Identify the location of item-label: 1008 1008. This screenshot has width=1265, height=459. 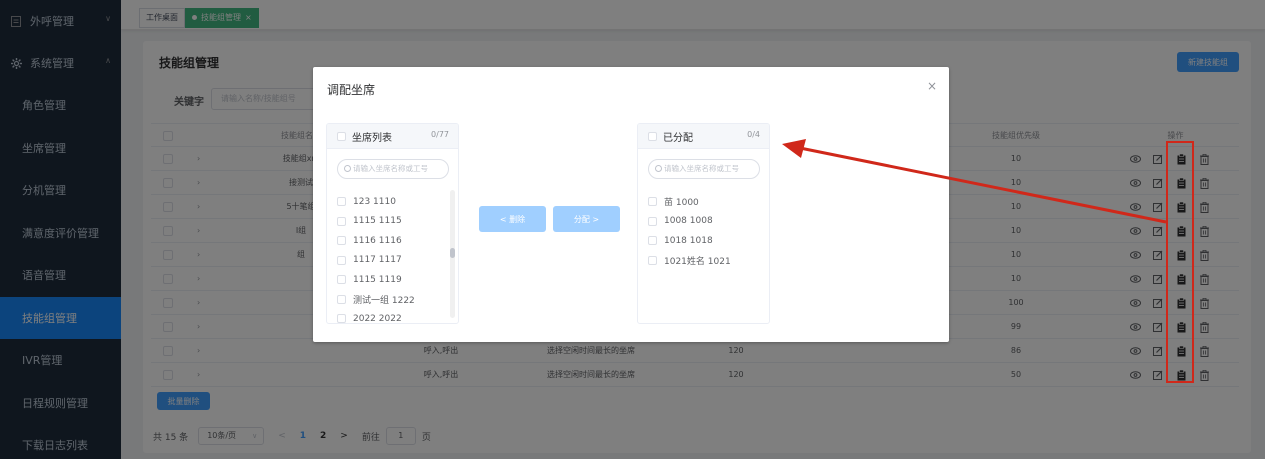
(688, 221).